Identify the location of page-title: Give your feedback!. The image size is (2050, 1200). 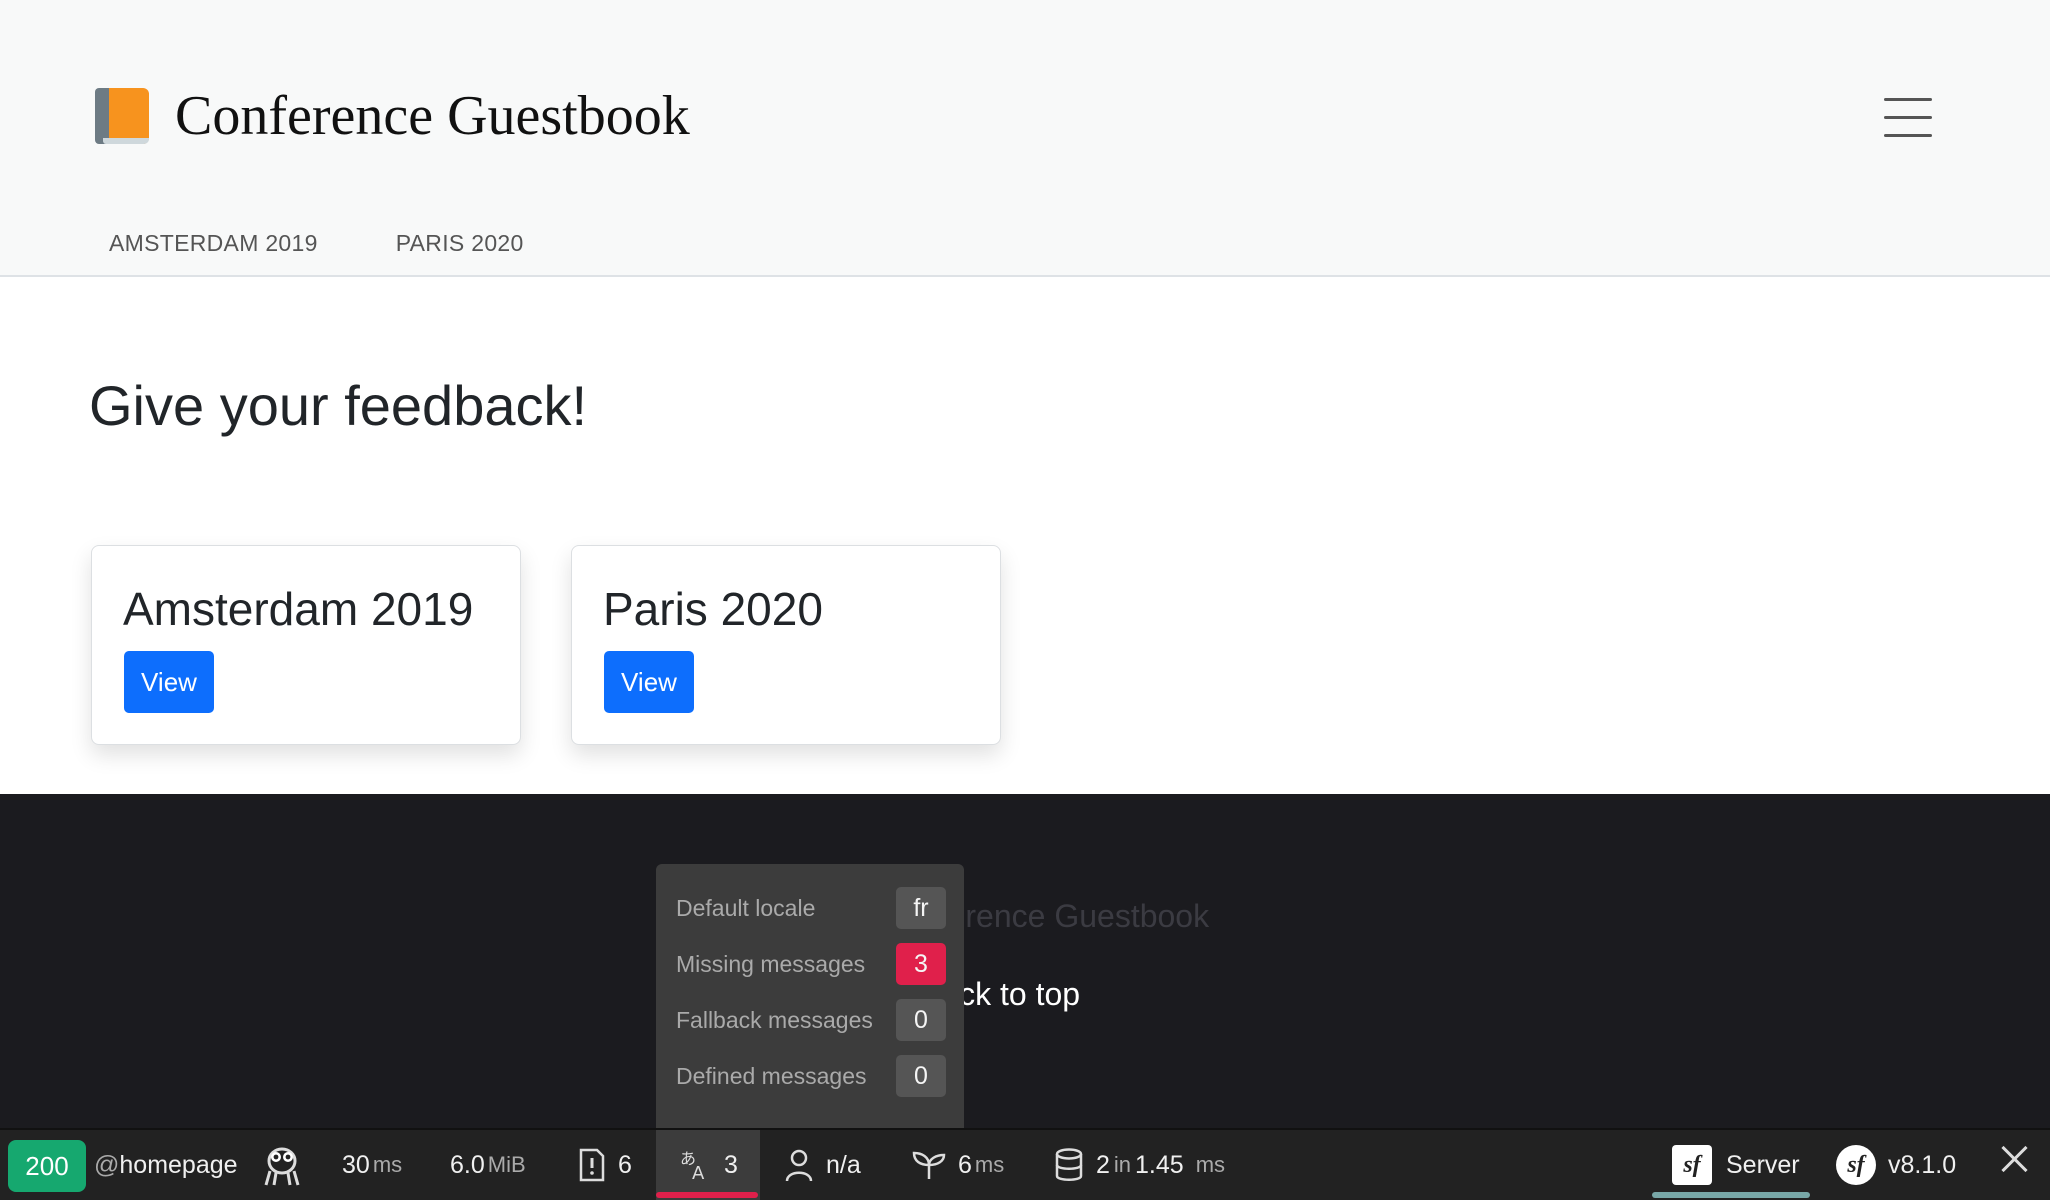
(338, 405).